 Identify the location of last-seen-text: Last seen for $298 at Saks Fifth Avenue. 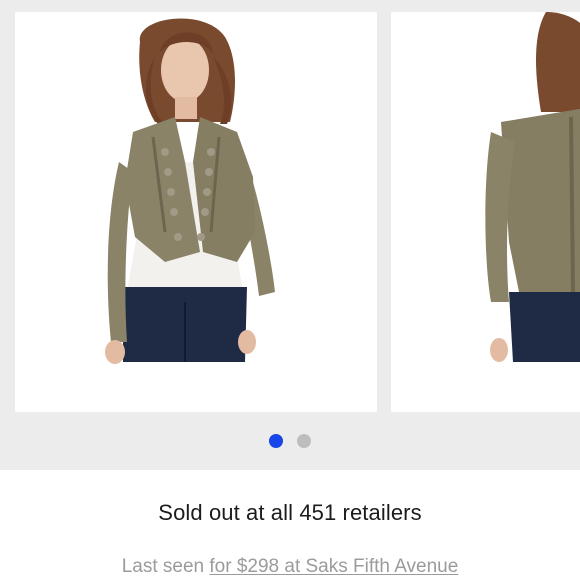
(290, 567).